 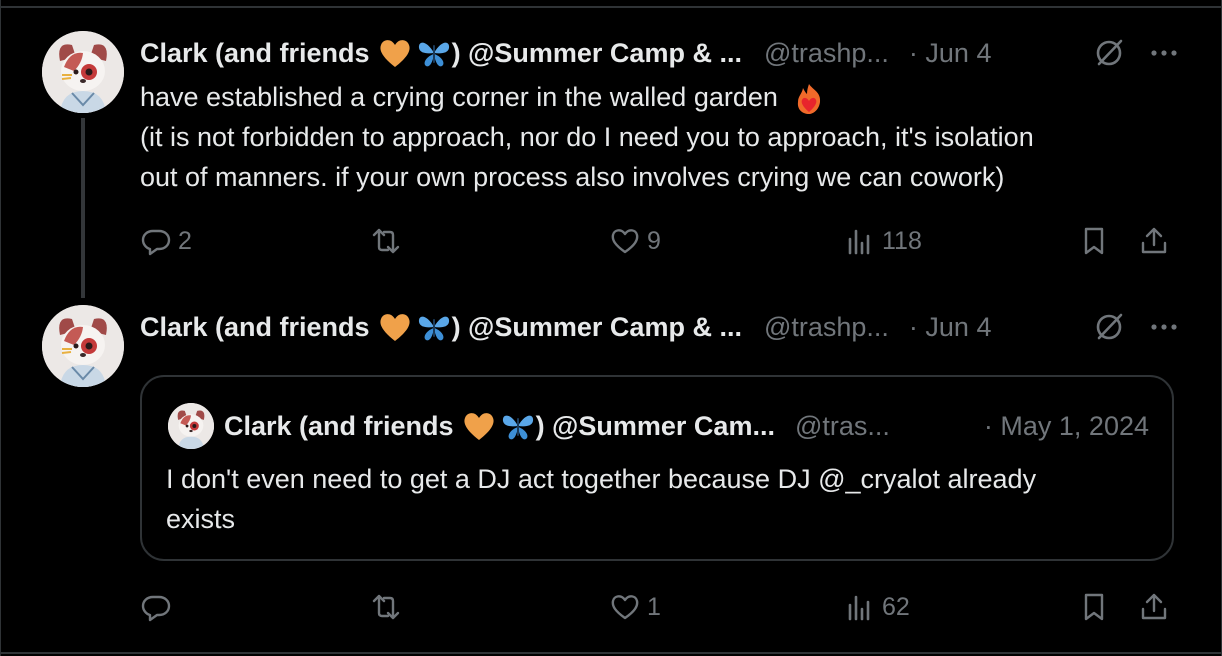 What do you see at coordinates (201, 519) in the screenshot?
I see `quoted-text-line: exists` at bounding box center [201, 519].